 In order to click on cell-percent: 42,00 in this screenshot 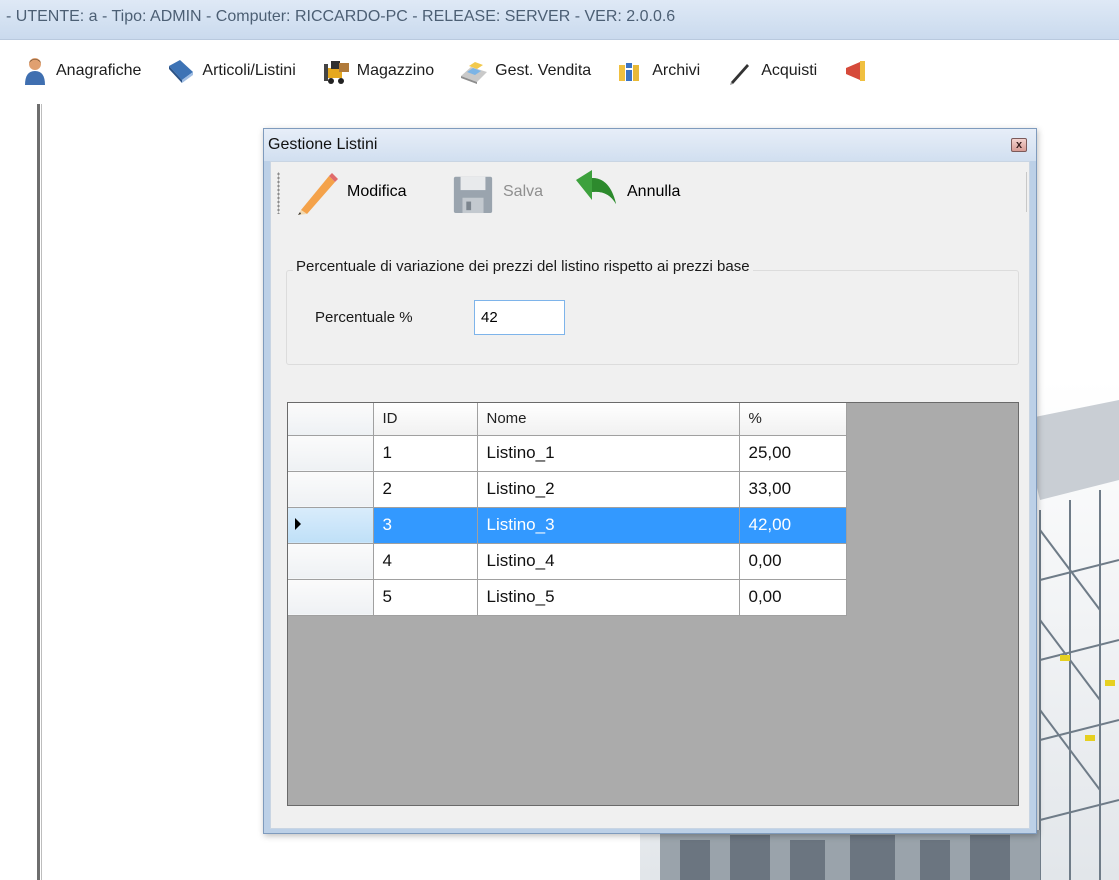, I will do `click(793, 525)`.